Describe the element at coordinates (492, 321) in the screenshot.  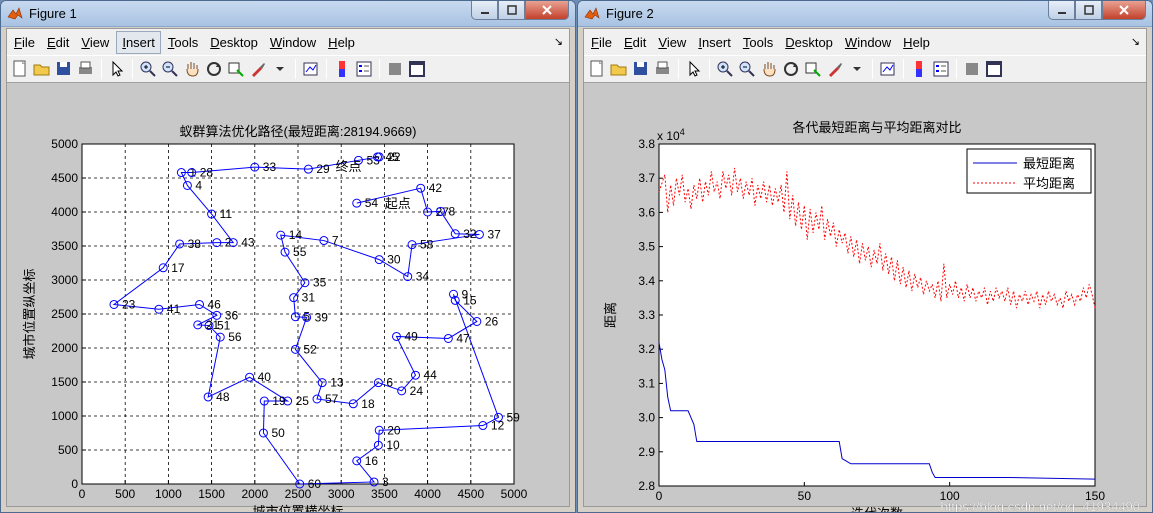
I see `city-label: 26` at that location.